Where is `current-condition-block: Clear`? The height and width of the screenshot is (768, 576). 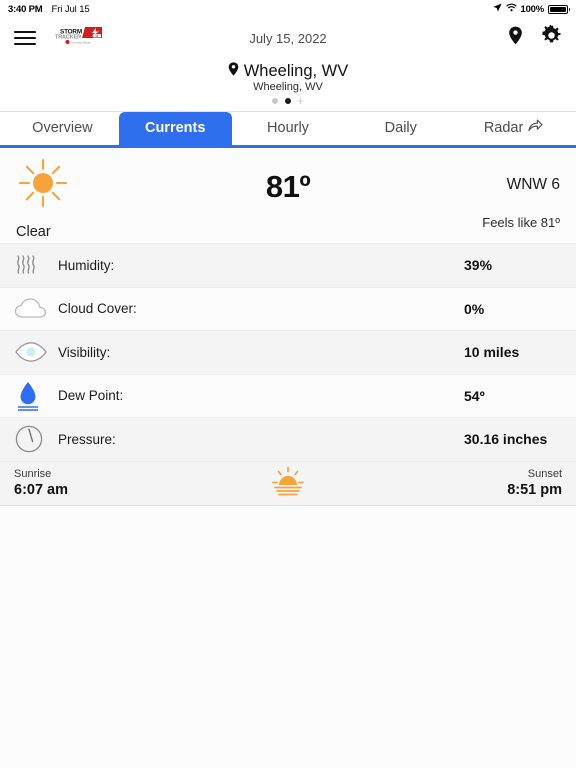
current-condition-block: Clear is located at coordinates (91, 198).